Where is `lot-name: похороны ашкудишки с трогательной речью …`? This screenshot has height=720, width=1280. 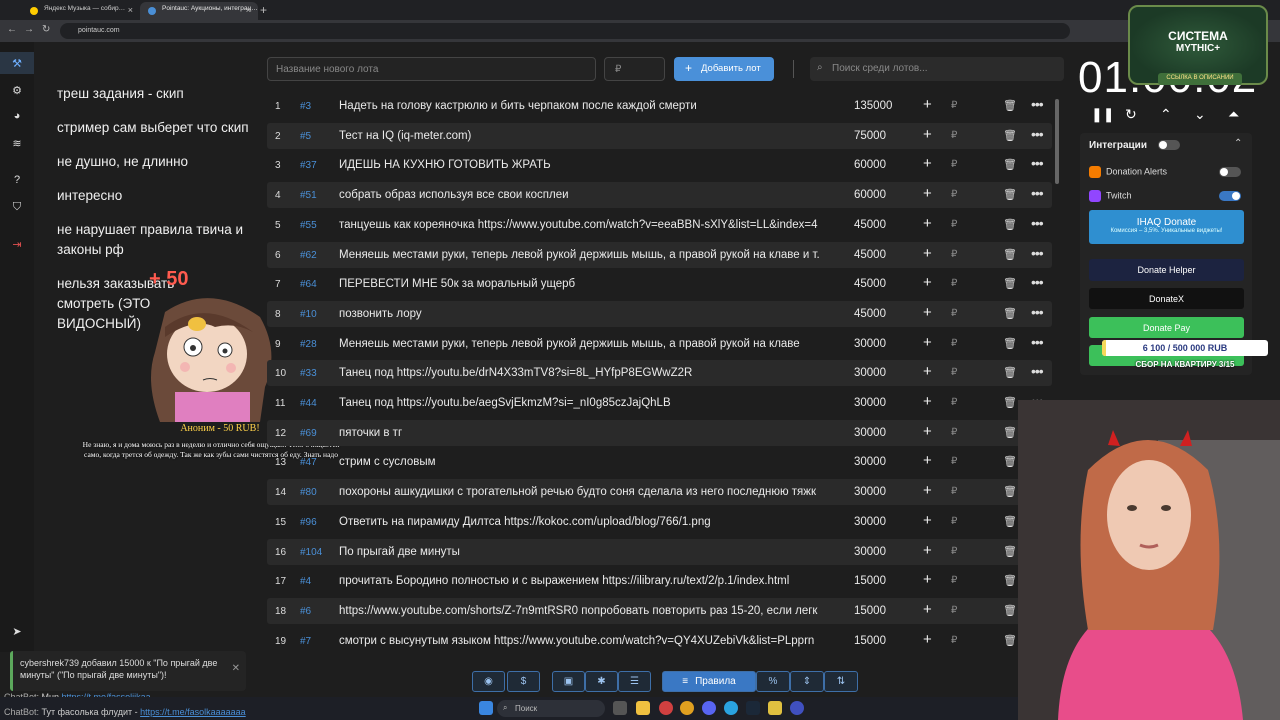 lot-name: похороны ашкудишки с трогательной речью … is located at coordinates (584, 492).